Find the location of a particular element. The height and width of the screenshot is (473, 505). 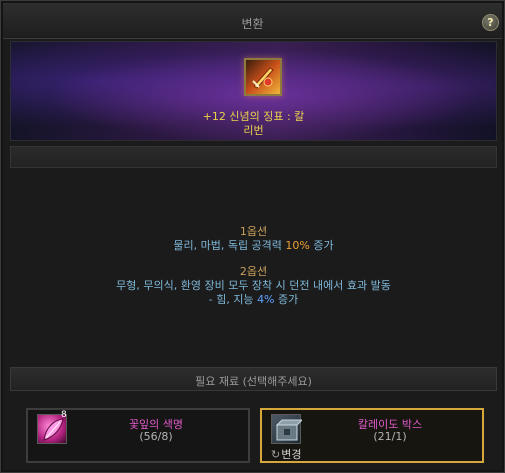

item-name: +12 신념의 징표 : 칼 리번 is located at coordinates (253, 124).